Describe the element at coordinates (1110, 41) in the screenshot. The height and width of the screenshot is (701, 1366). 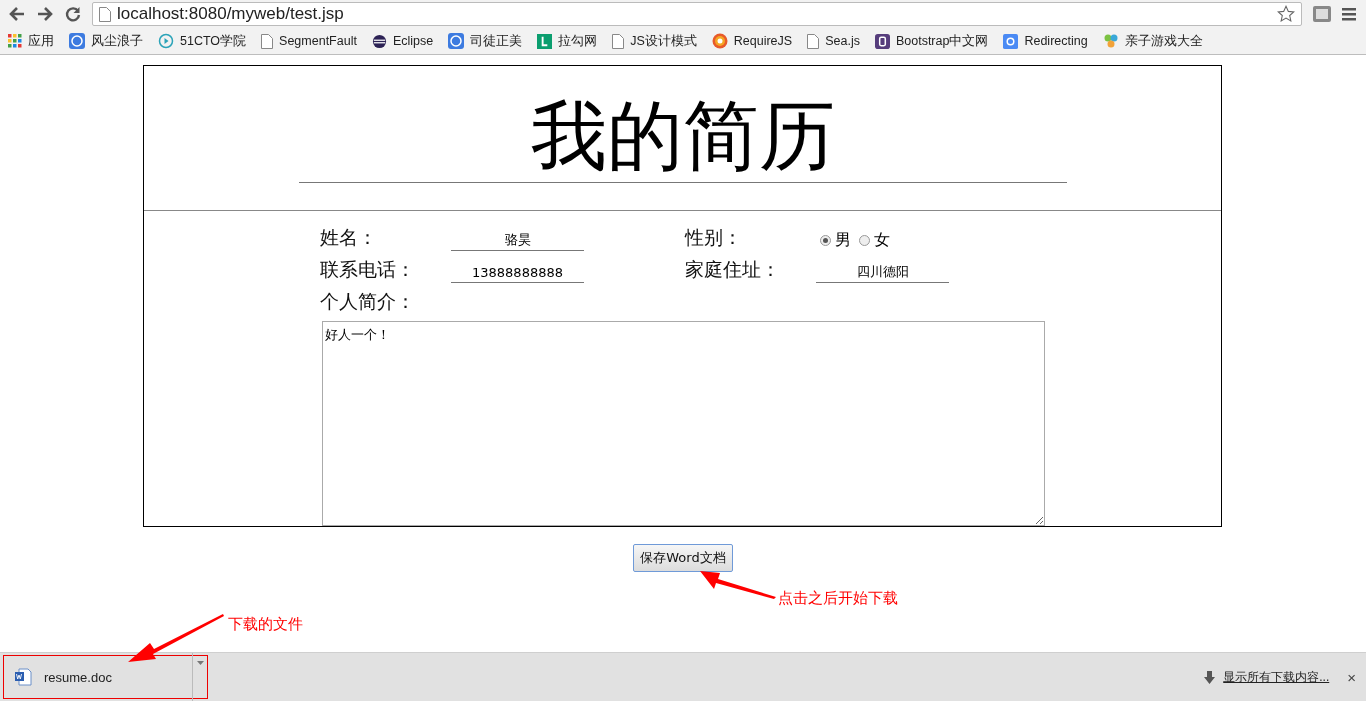
I see `leaf-logo-icon` at that location.